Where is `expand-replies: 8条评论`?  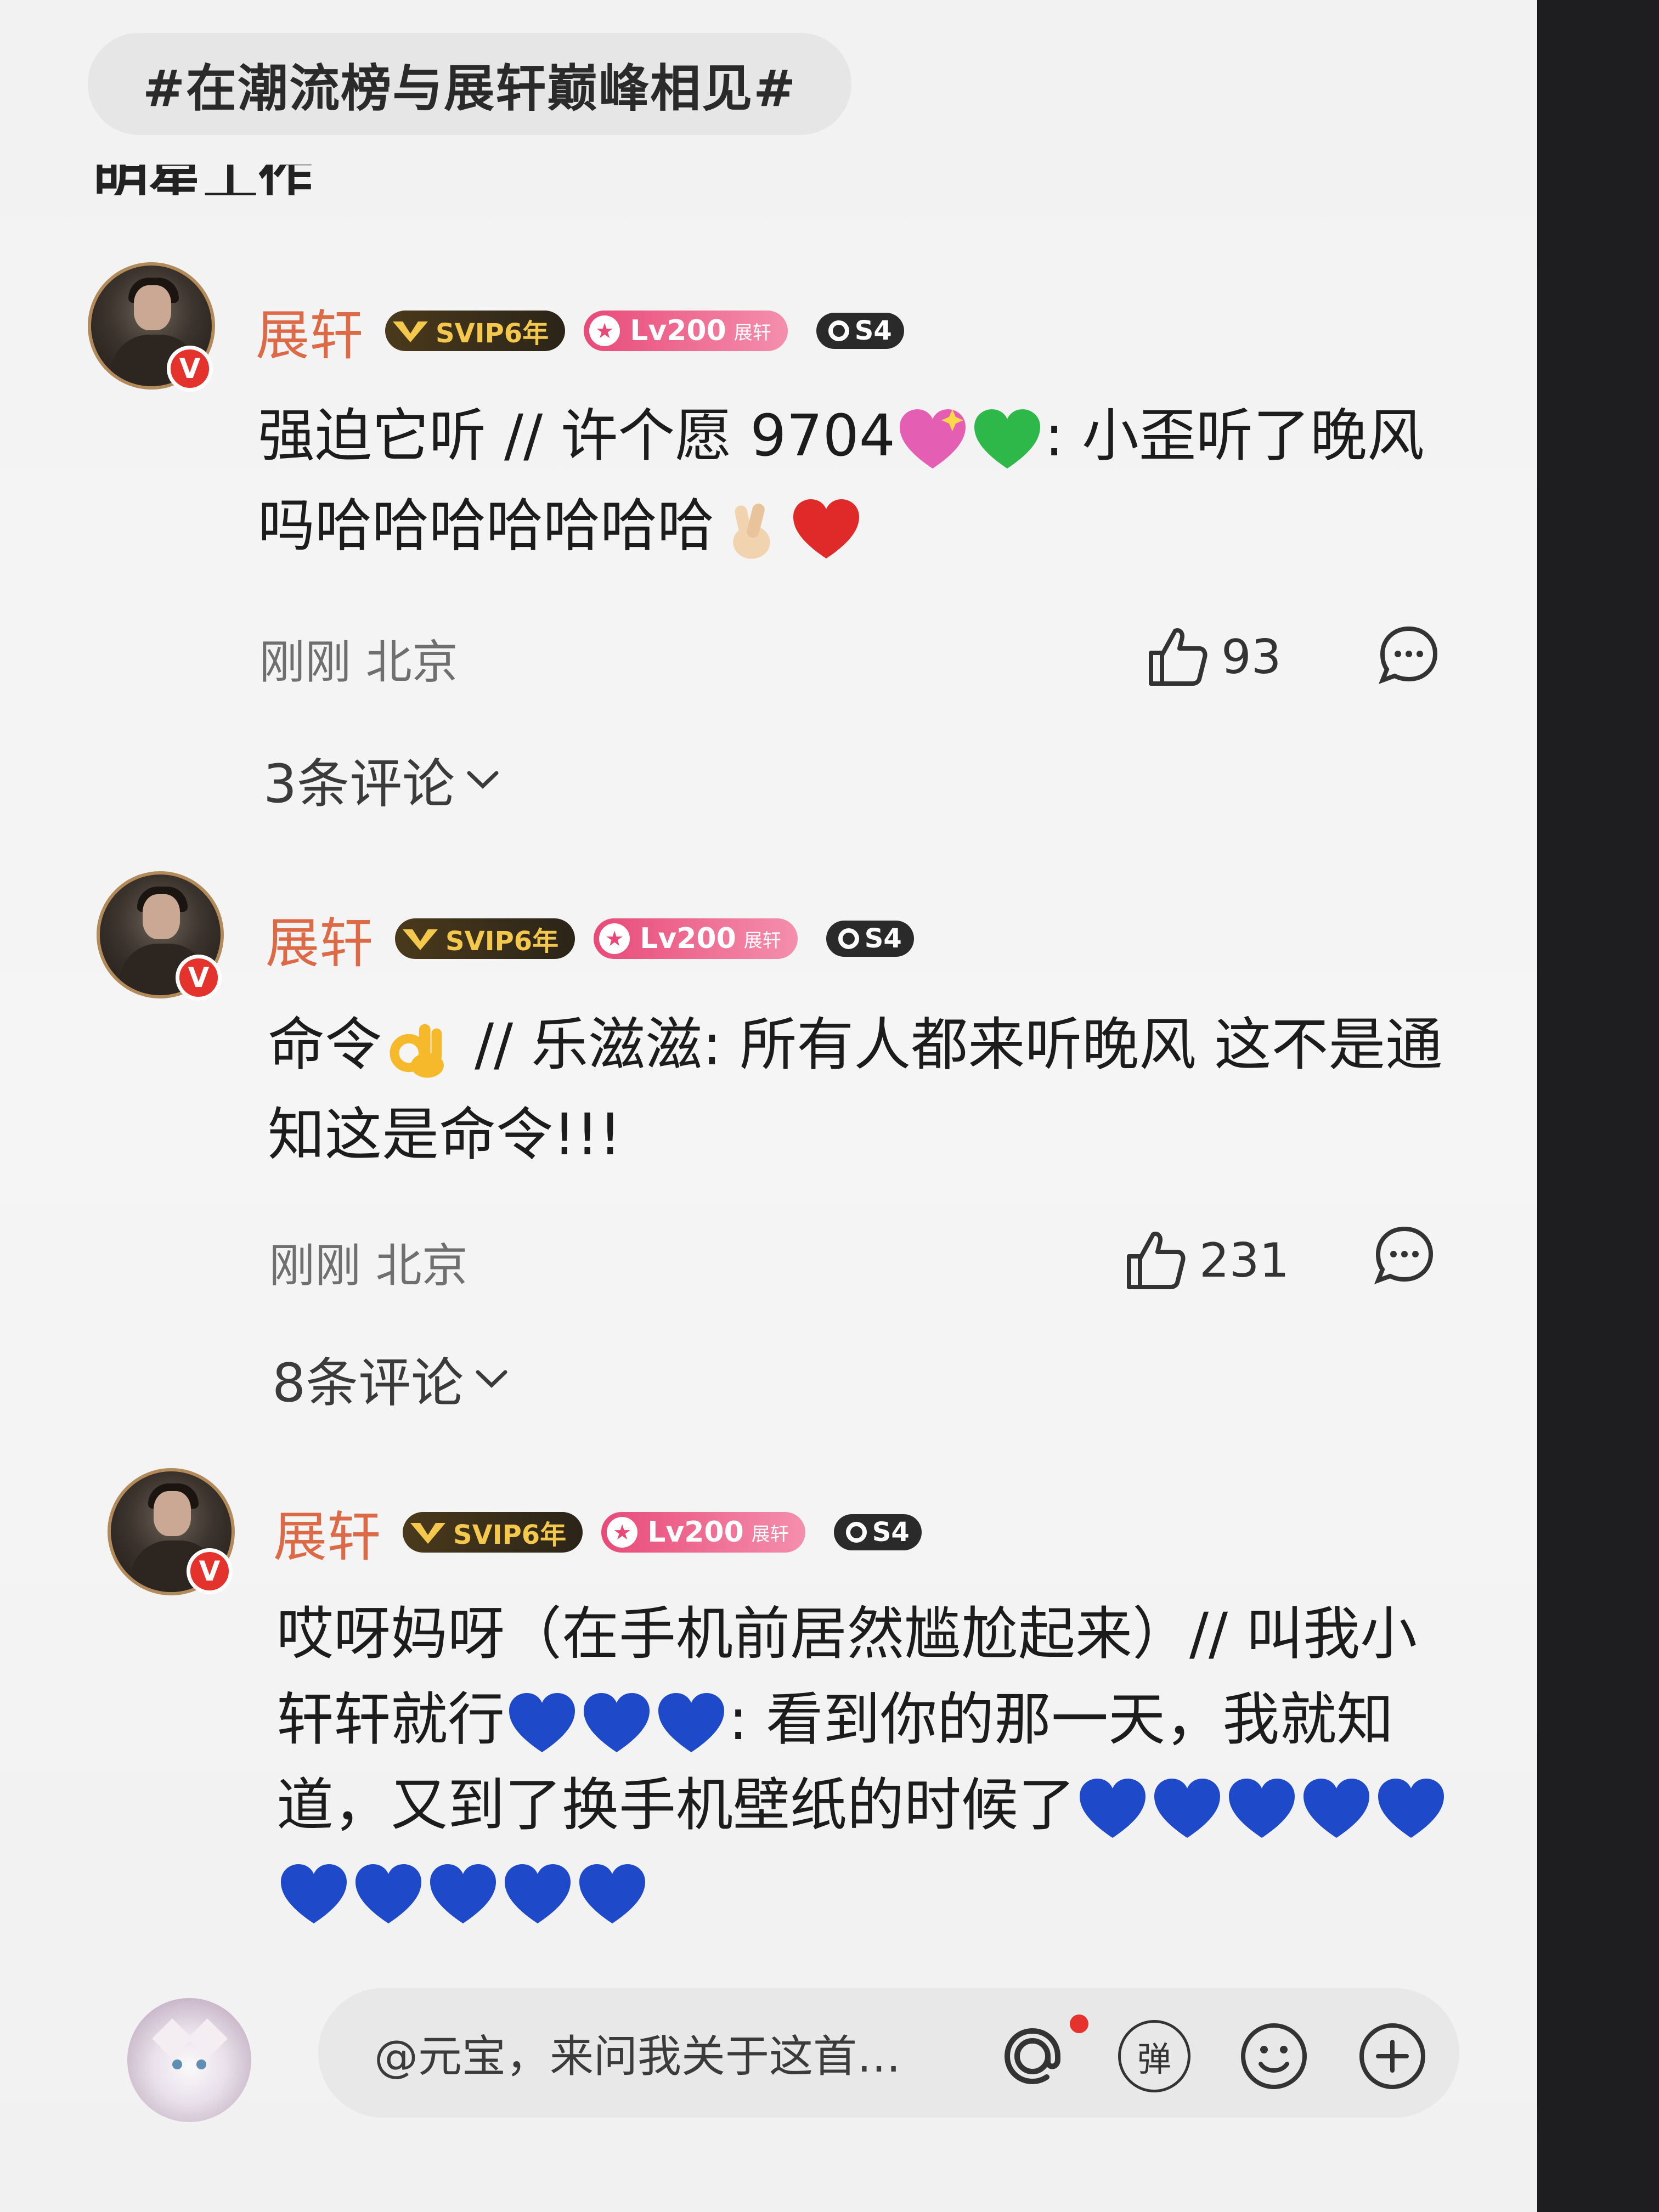 expand-replies: 8条评论 is located at coordinates (392, 1379).